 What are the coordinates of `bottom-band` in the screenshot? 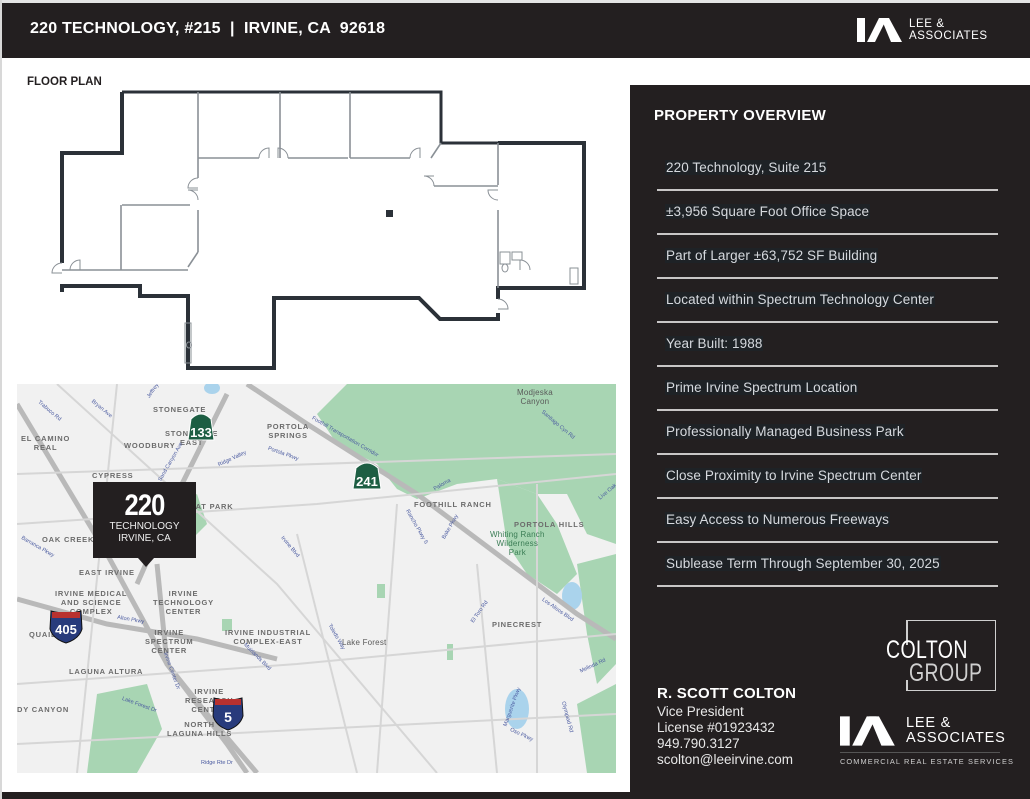 It's located at (516, 795).